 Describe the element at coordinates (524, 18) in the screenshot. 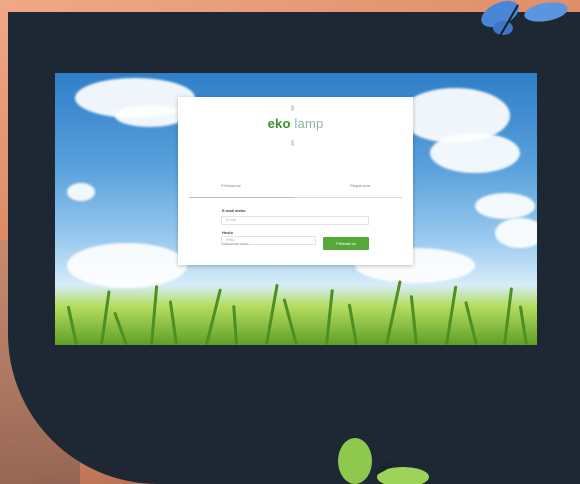

I see `butterfly-icon-blue` at that location.